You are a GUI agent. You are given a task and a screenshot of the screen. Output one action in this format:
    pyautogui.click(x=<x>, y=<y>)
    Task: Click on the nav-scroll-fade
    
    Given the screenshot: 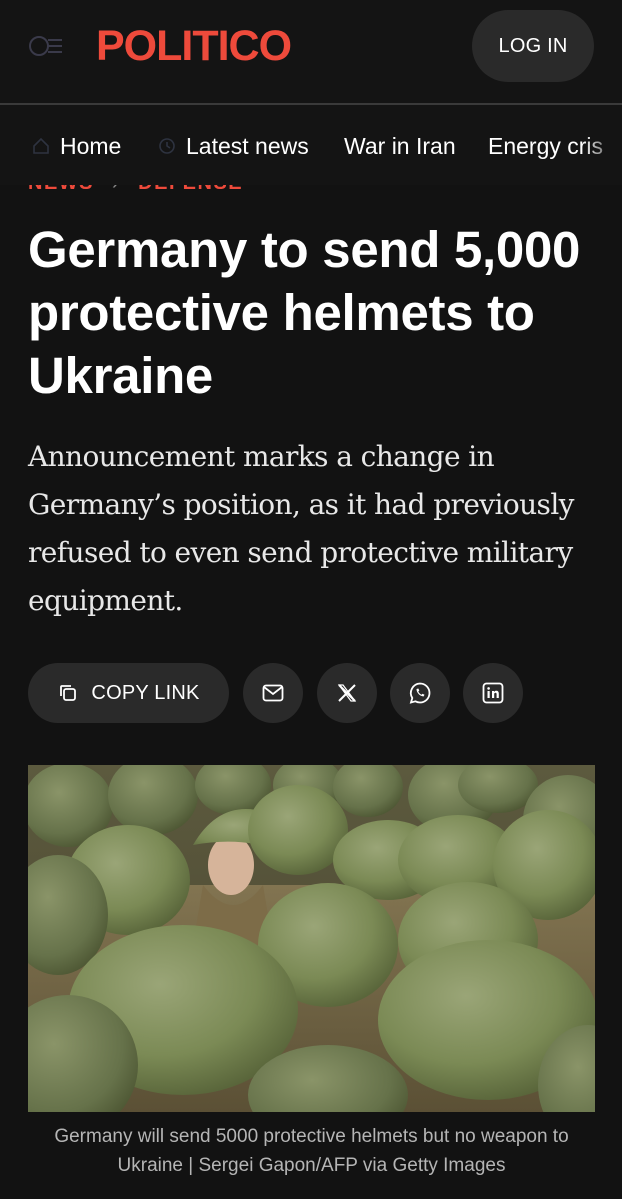 What is the action you would take?
    pyautogui.click(x=602, y=145)
    